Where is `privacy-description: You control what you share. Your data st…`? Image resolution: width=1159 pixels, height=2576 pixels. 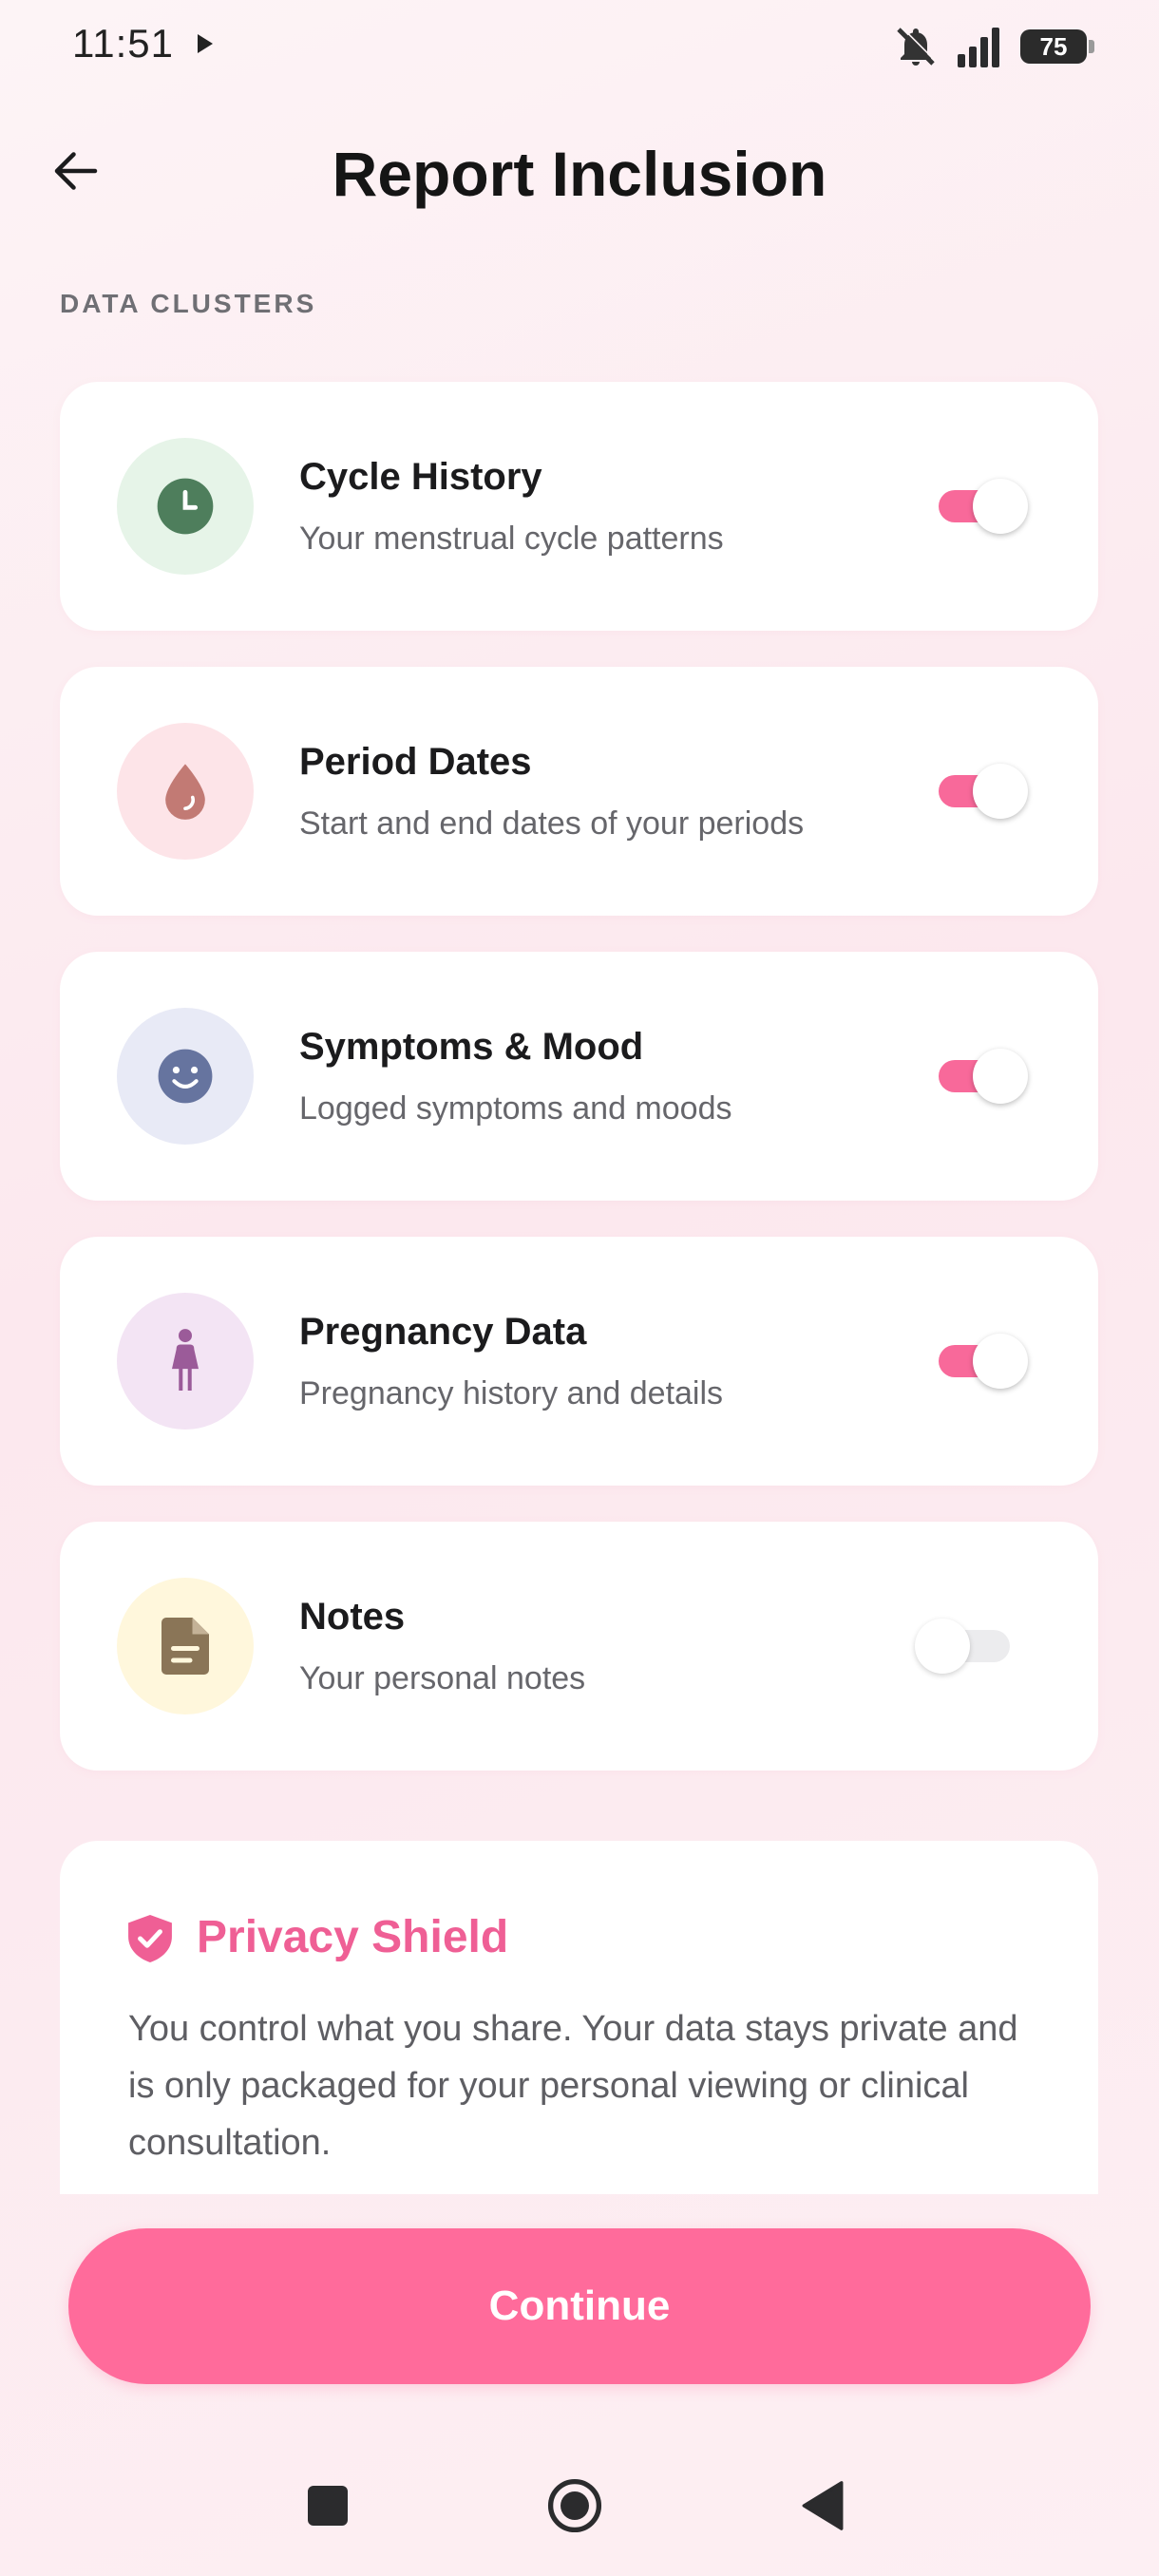 privacy-description: You control what you share. Your data st… is located at coordinates (573, 2086).